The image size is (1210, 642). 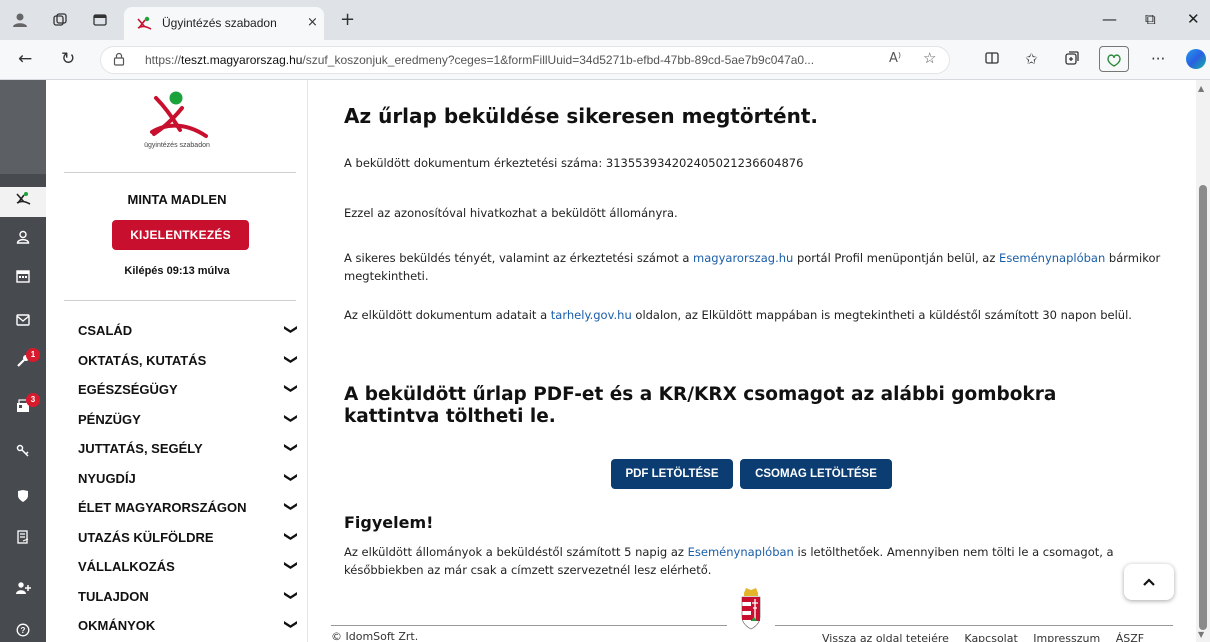 I want to click on rail-add-user-icon, so click(x=23, y=590).